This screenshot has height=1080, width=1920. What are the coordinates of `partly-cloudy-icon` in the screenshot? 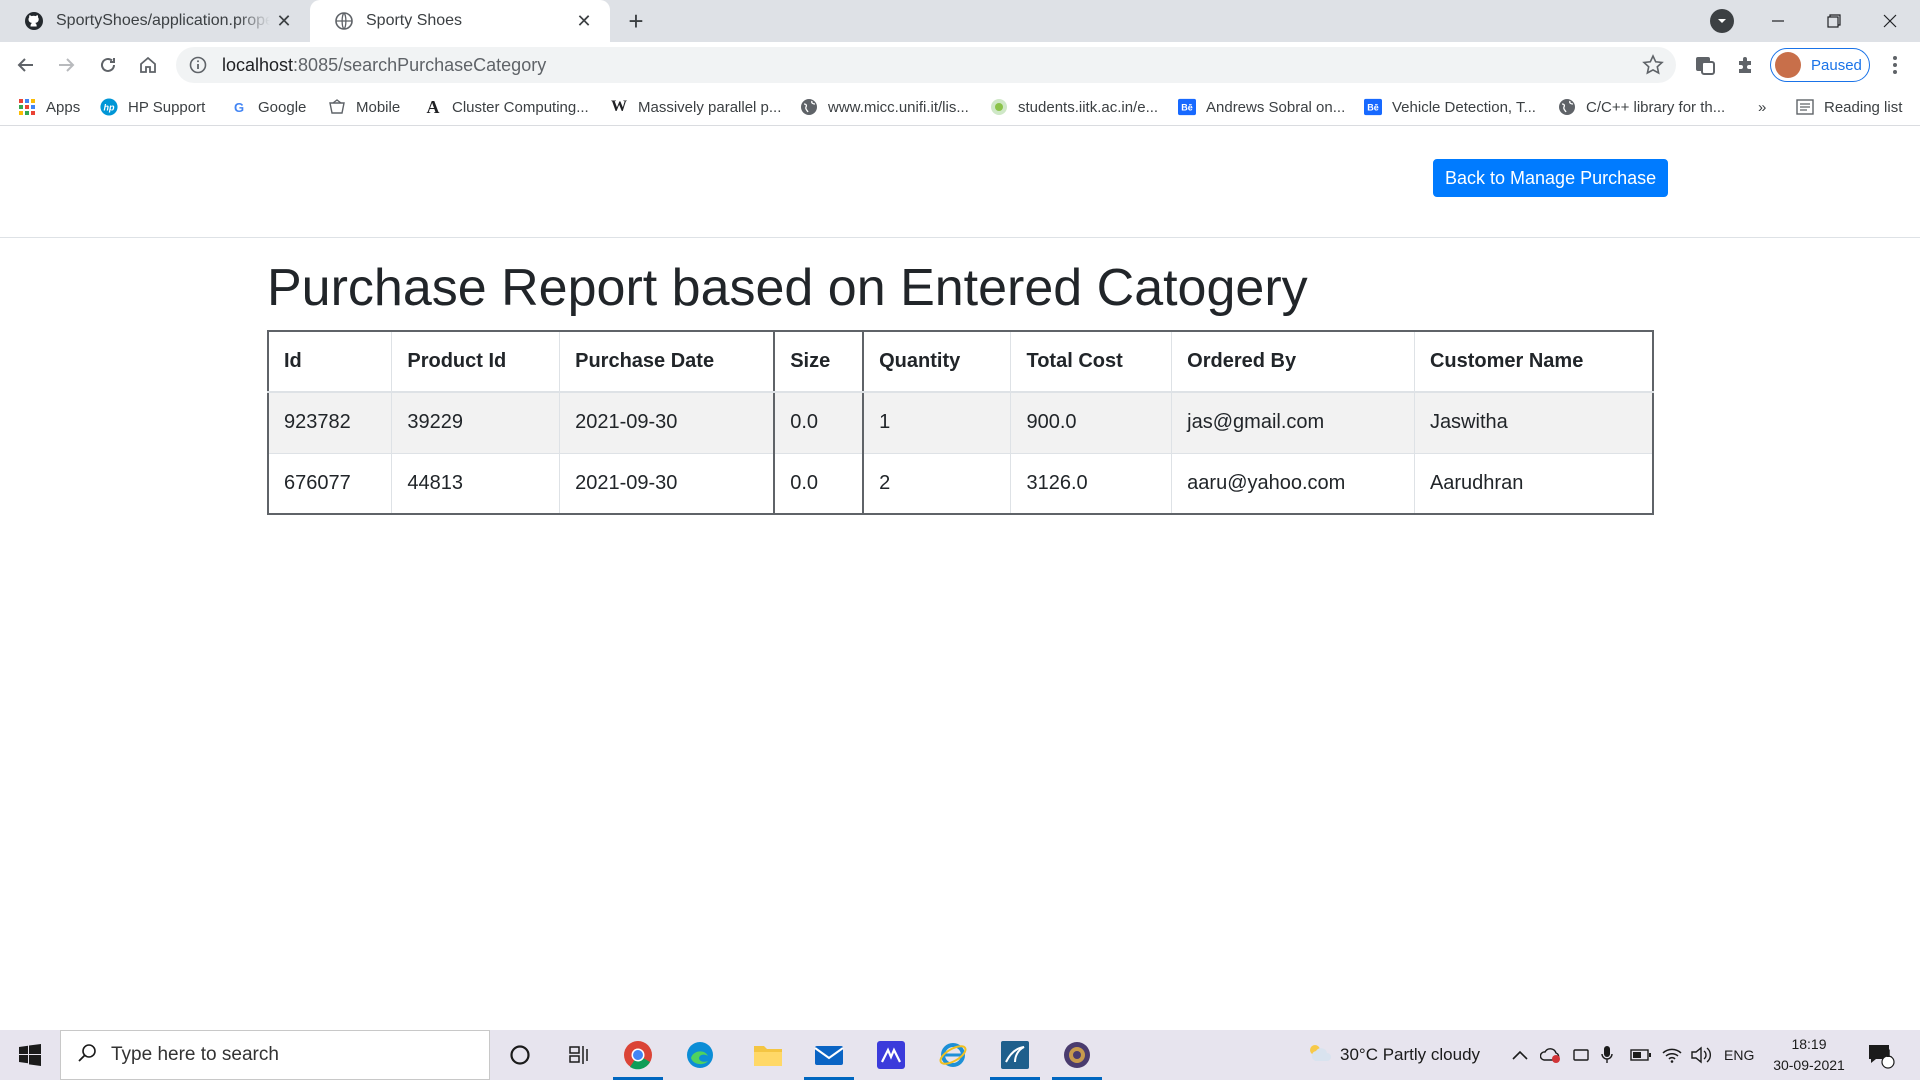 It's located at (1319, 1055).